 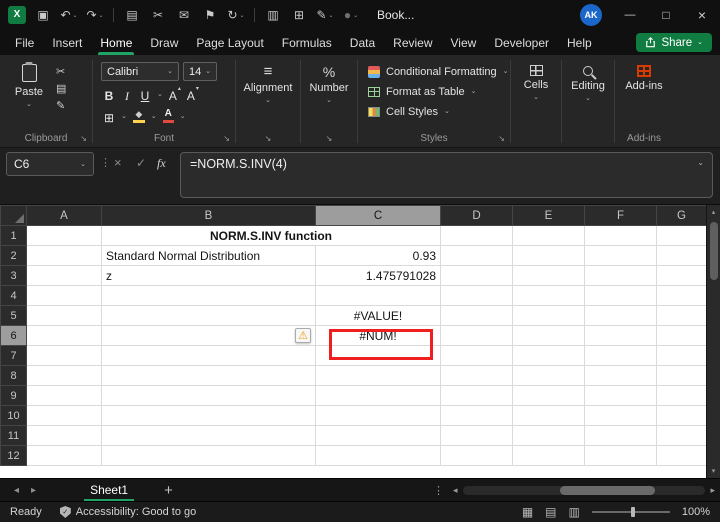 I want to click on cell-B7, so click(x=208, y=355).